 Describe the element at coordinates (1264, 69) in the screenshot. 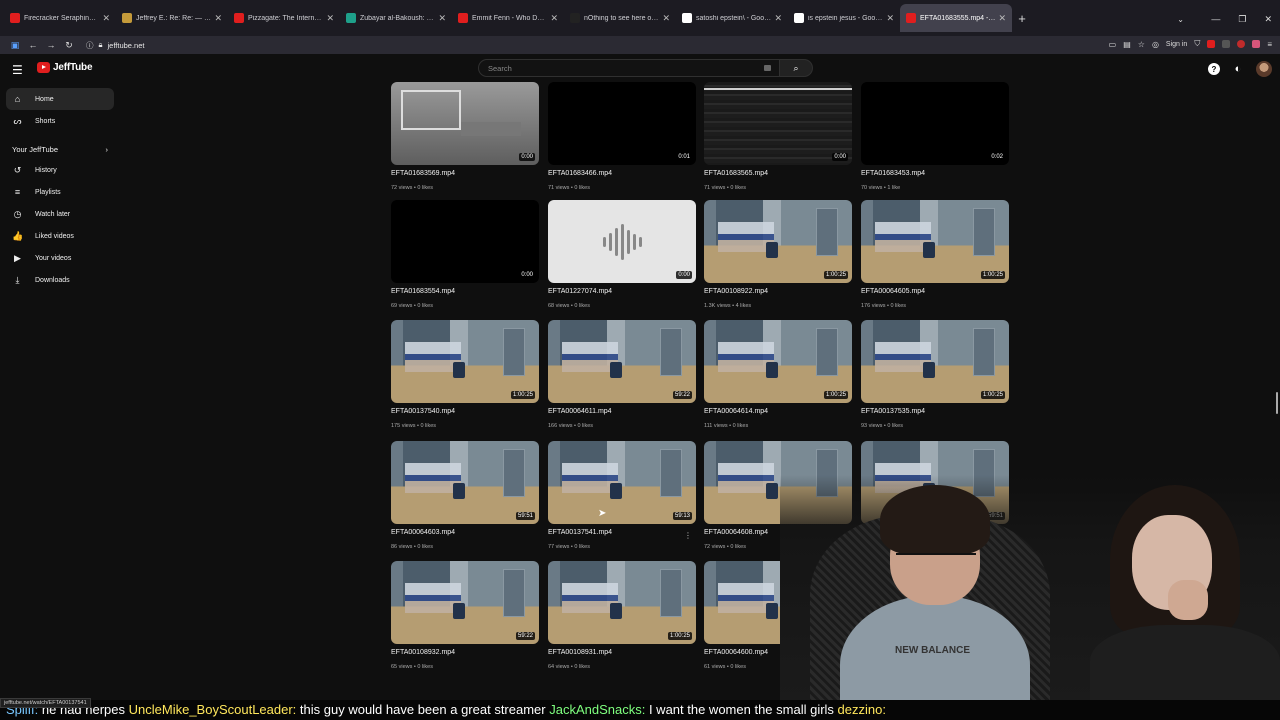

I see `avatar` at that location.